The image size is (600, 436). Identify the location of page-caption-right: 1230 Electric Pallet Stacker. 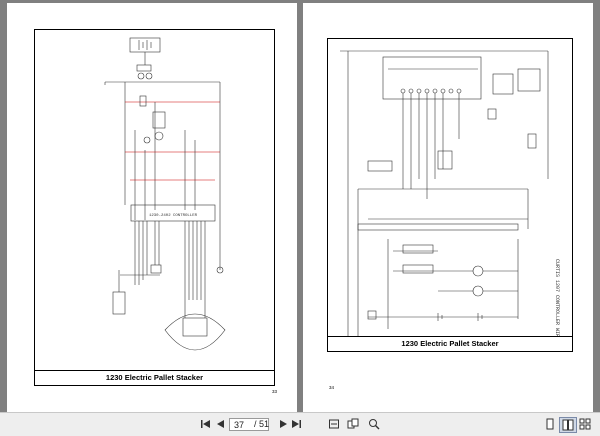
(450, 343).